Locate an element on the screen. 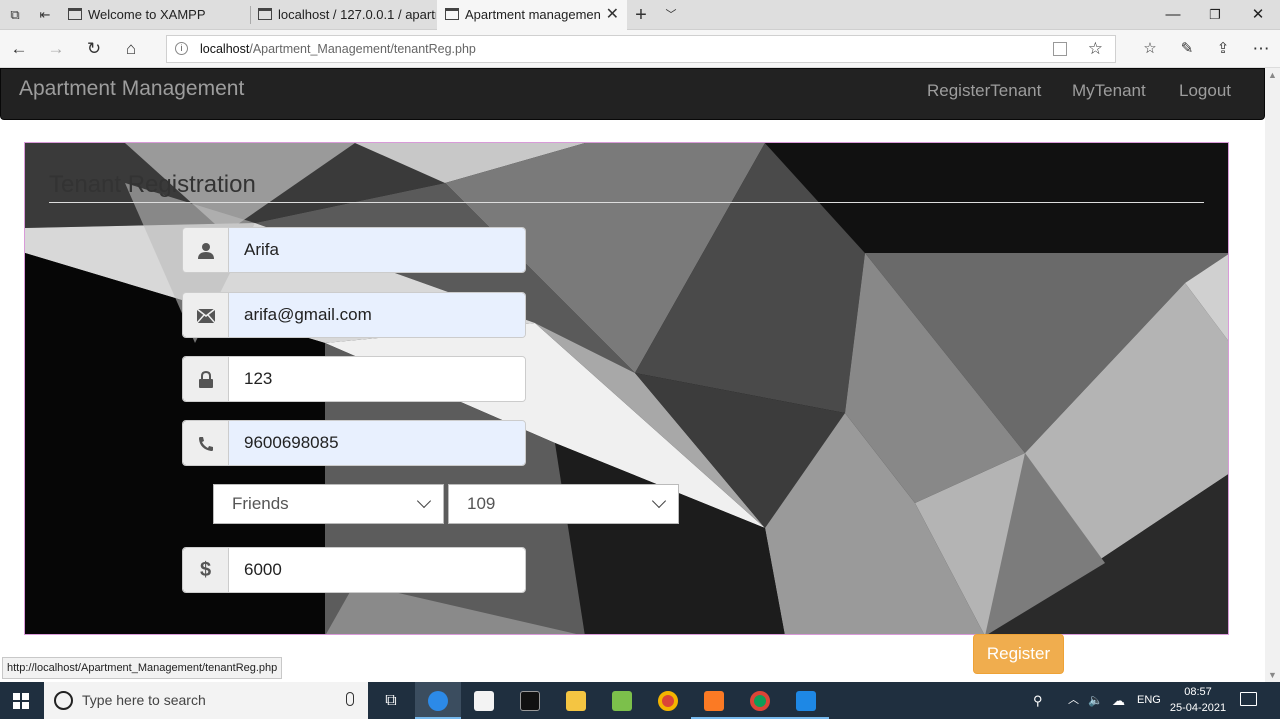 The image size is (1280, 719). phone-input-group is located at coordinates (354, 443).